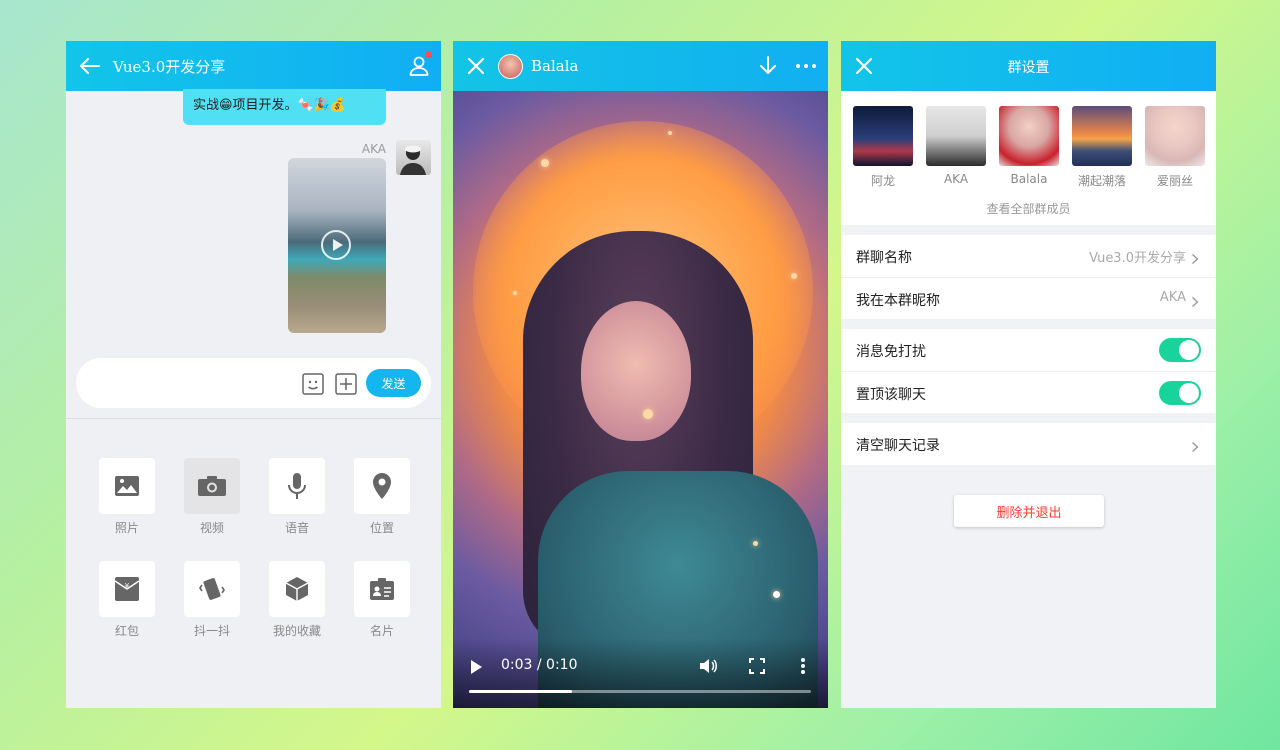 The height and width of the screenshot is (750, 1280). Describe the element at coordinates (806, 66) in the screenshot. I see `more-icon` at that location.